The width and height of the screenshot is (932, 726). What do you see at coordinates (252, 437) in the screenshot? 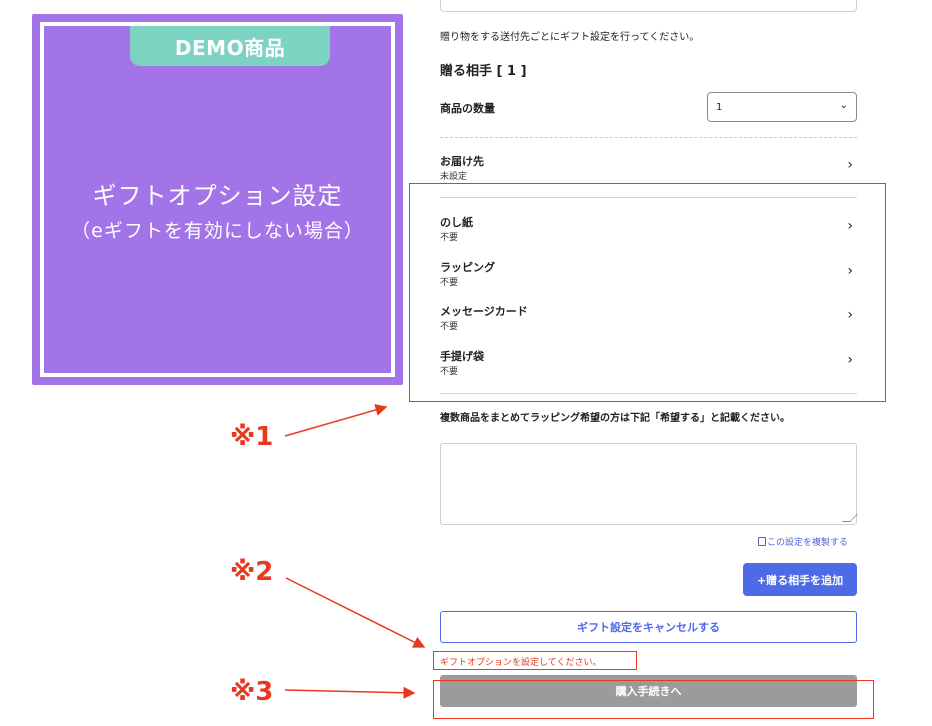
I see `annotation-note-1: ※1` at bounding box center [252, 437].